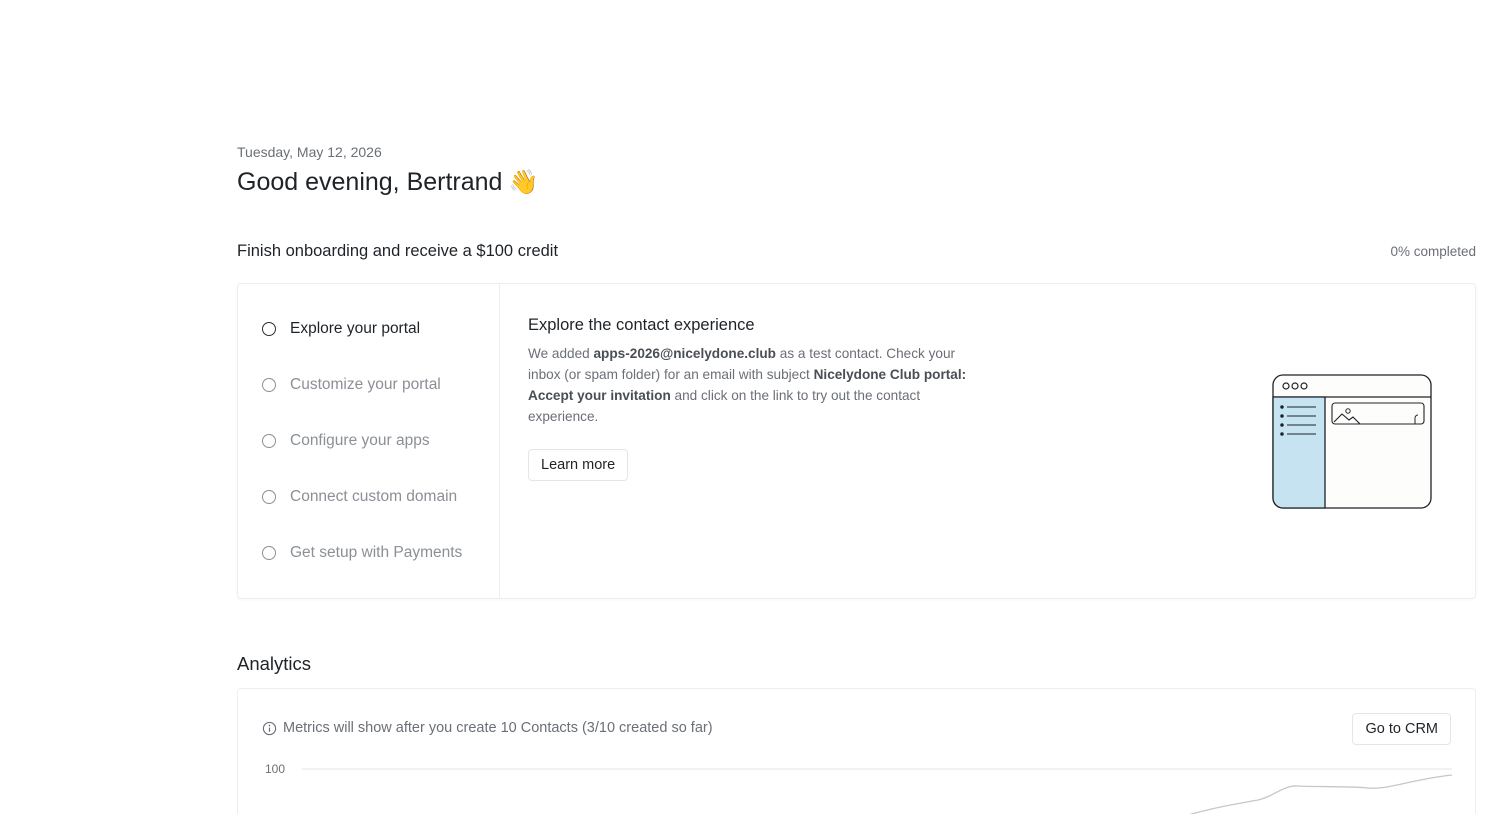  I want to click on waving-hand-icon: 👋, so click(523, 182).